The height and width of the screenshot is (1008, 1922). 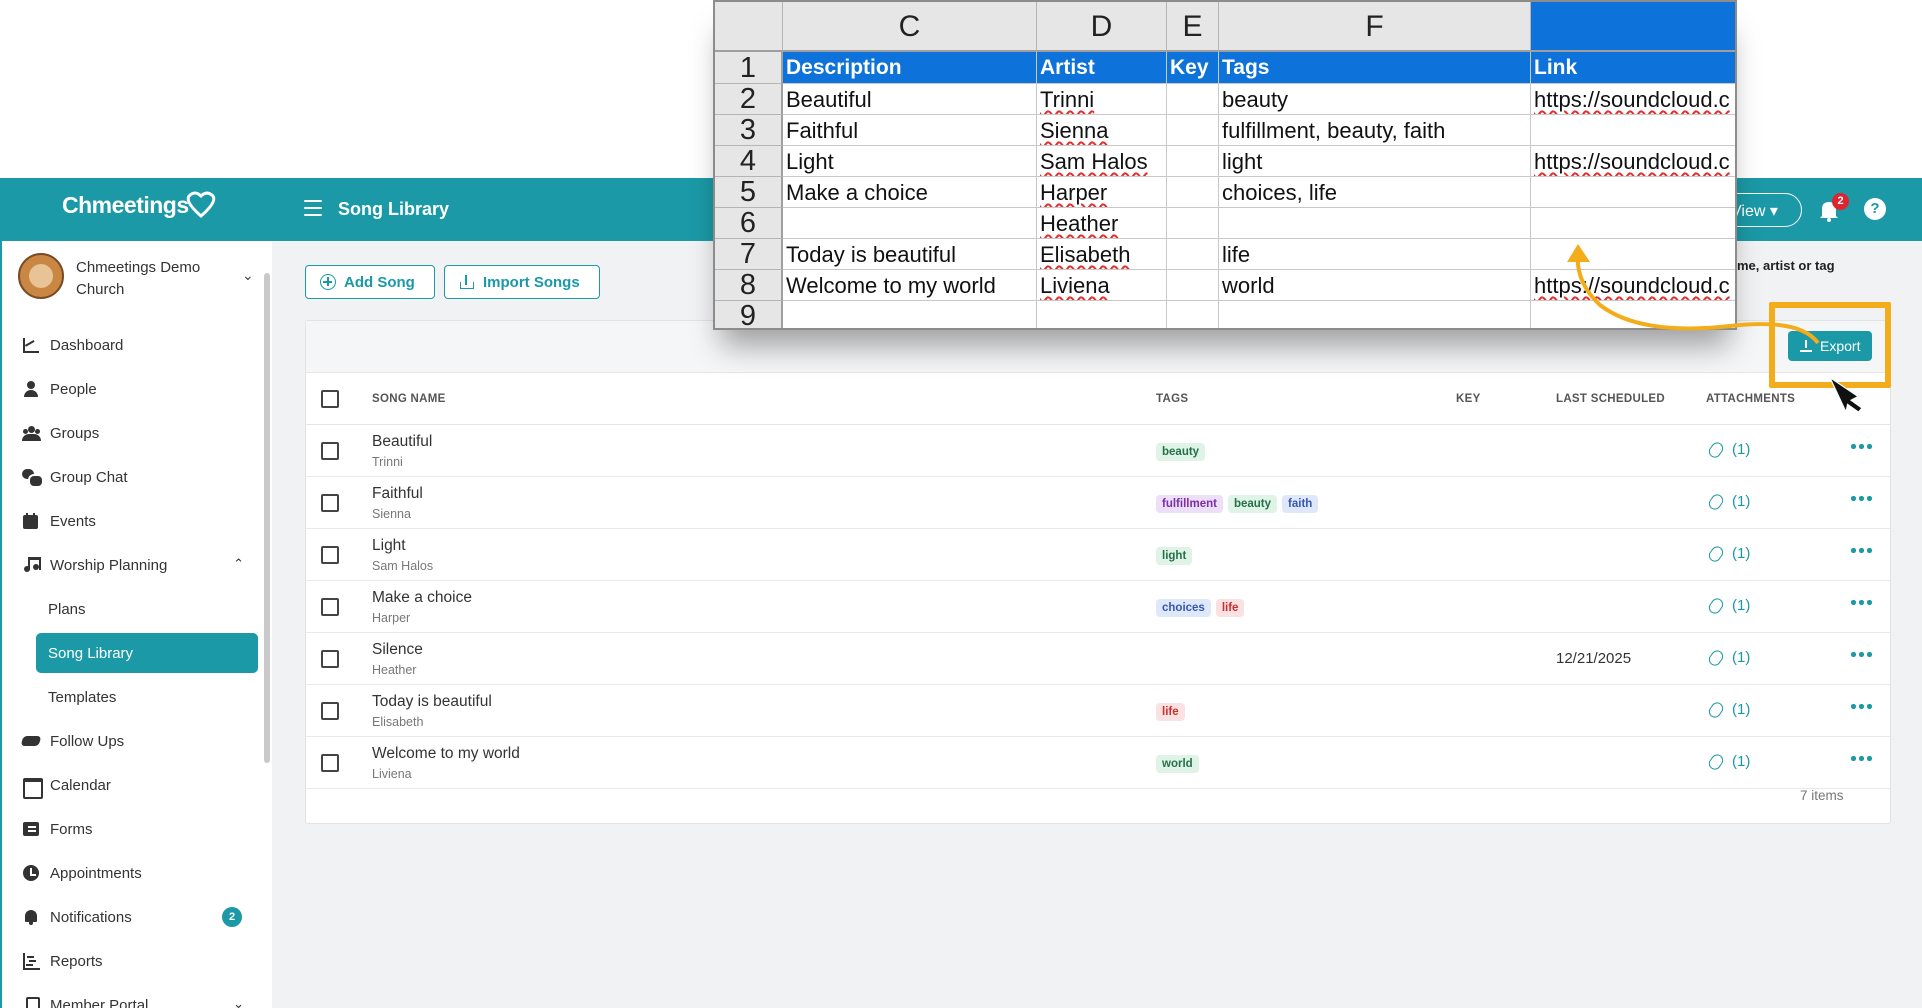 What do you see at coordinates (1102, 192) in the screenshot?
I see `sheet-cell: Harper` at bounding box center [1102, 192].